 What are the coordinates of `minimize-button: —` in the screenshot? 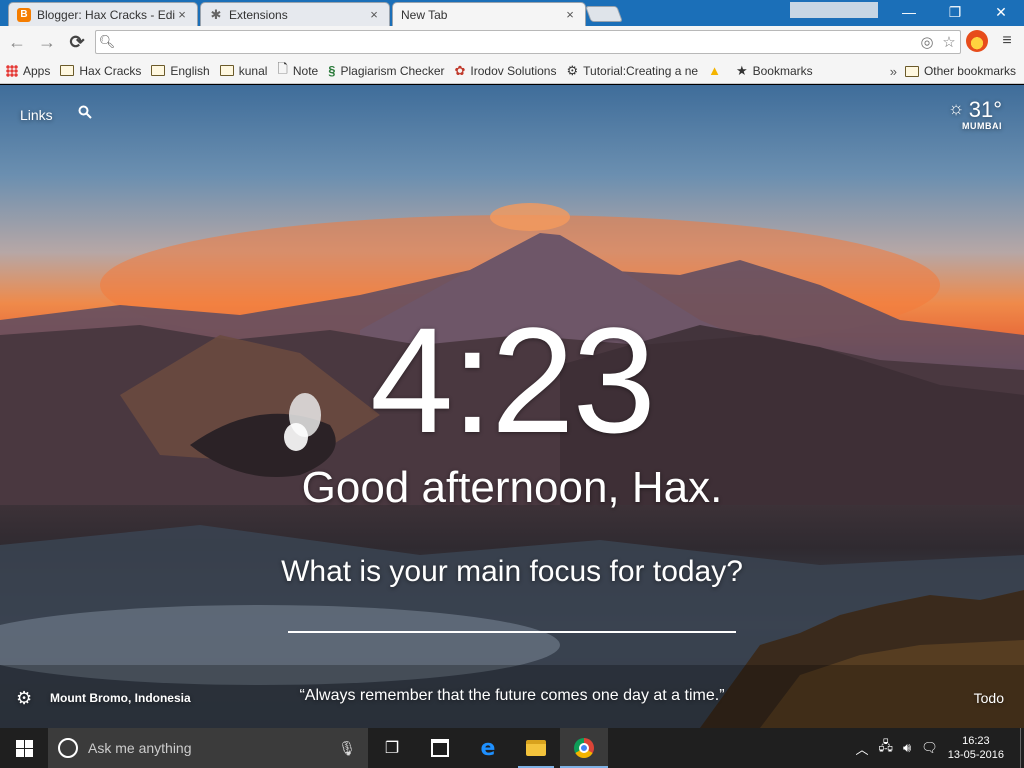 It's located at (909, 12).